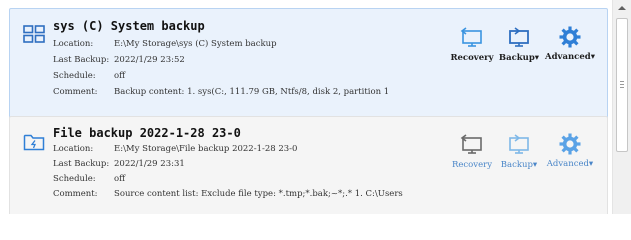  What do you see at coordinates (34, 34) in the screenshot?
I see `system-backup-icon` at bounding box center [34, 34].